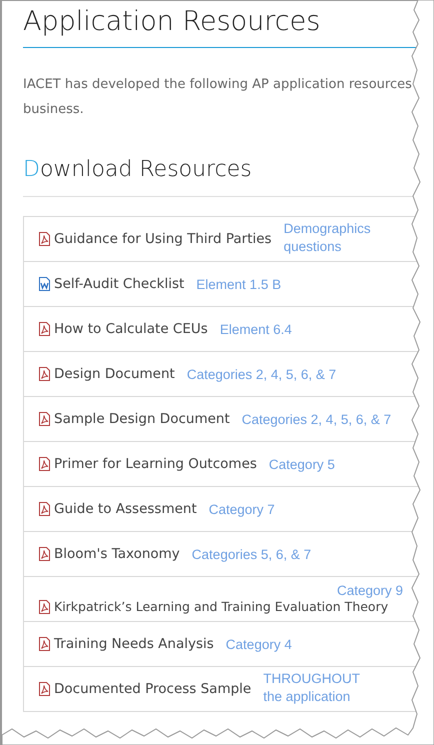  What do you see at coordinates (134, 644) in the screenshot?
I see `resource-link: Training Needs Analysis` at bounding box center [134, 644].